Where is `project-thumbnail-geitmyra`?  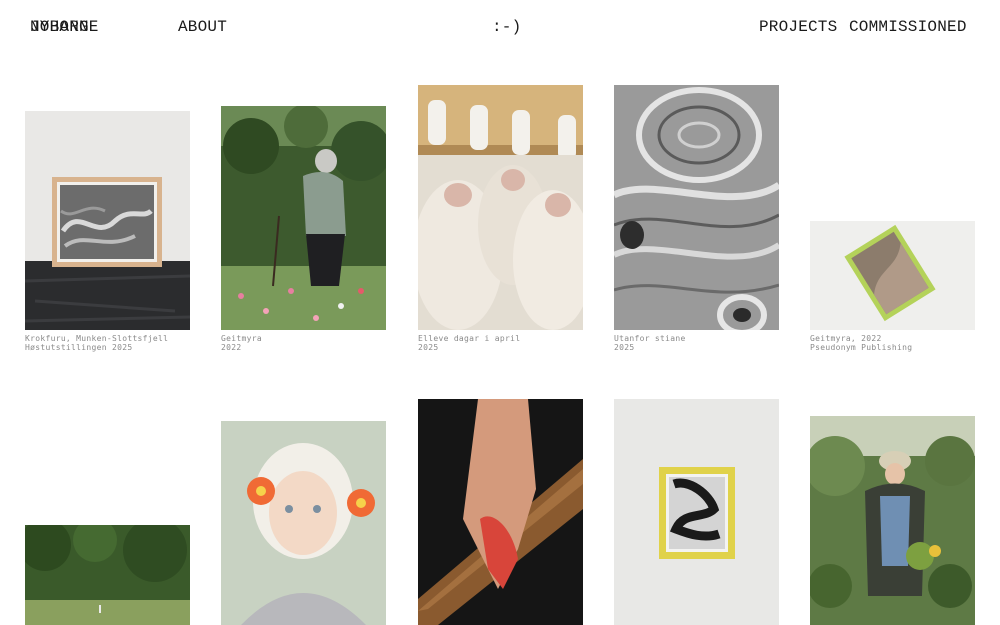
project-thumbnail-geitmyra is located at coordinates (303, 218).